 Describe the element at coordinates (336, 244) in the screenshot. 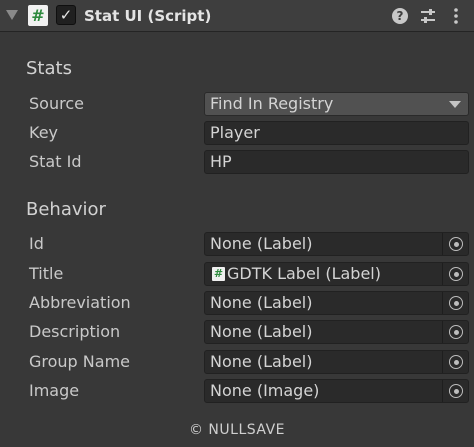

I see `id-object-field: None (Label)` at that location.